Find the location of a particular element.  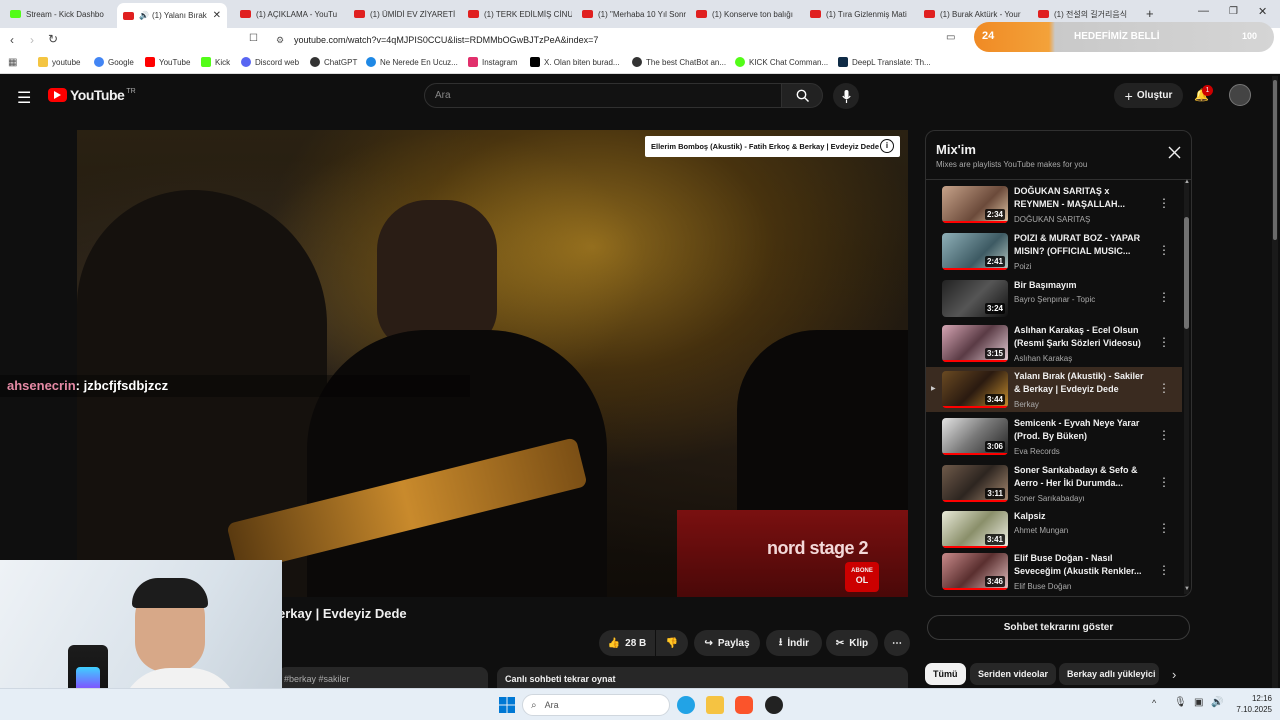

browser-tab-active: 🔊 (1) Yalanı Bırak ✕ is located at coordinates (172, 15).